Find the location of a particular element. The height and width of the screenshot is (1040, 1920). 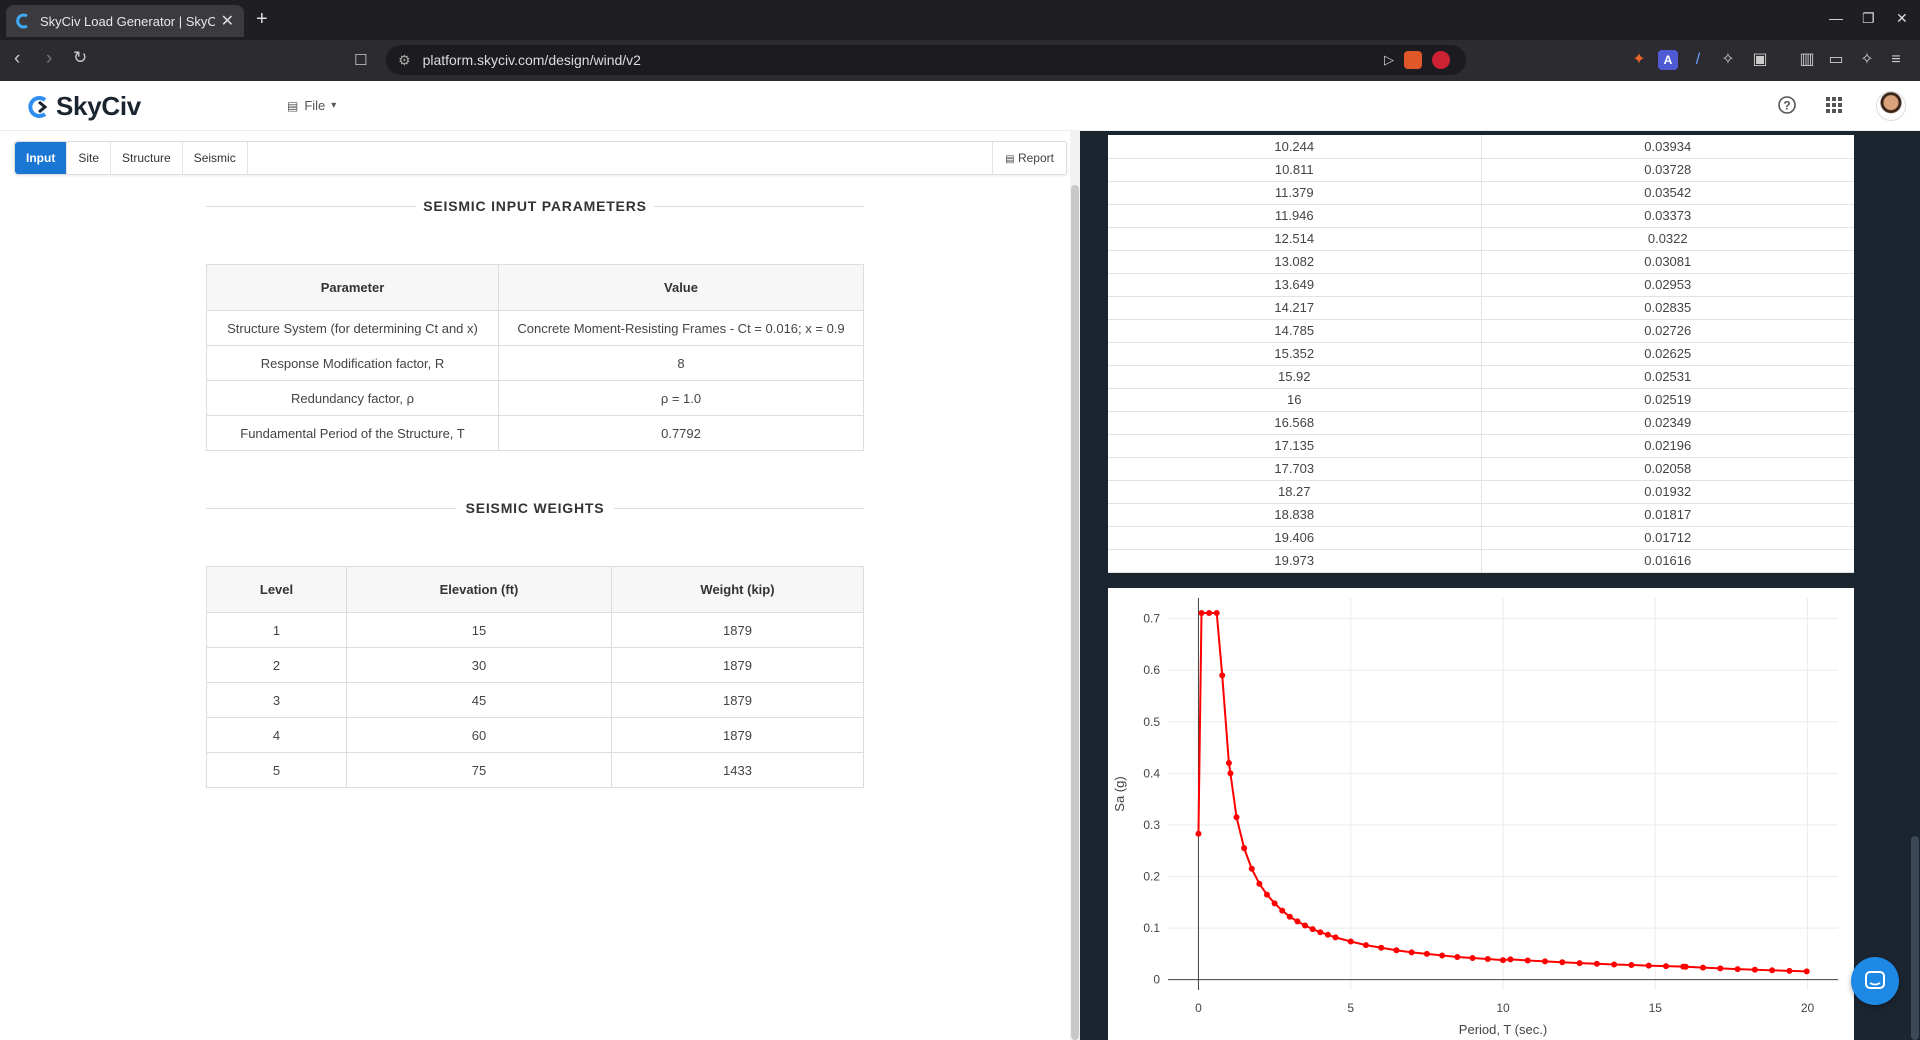

right-scrollbar-track is located at coordinates (1915, 585).